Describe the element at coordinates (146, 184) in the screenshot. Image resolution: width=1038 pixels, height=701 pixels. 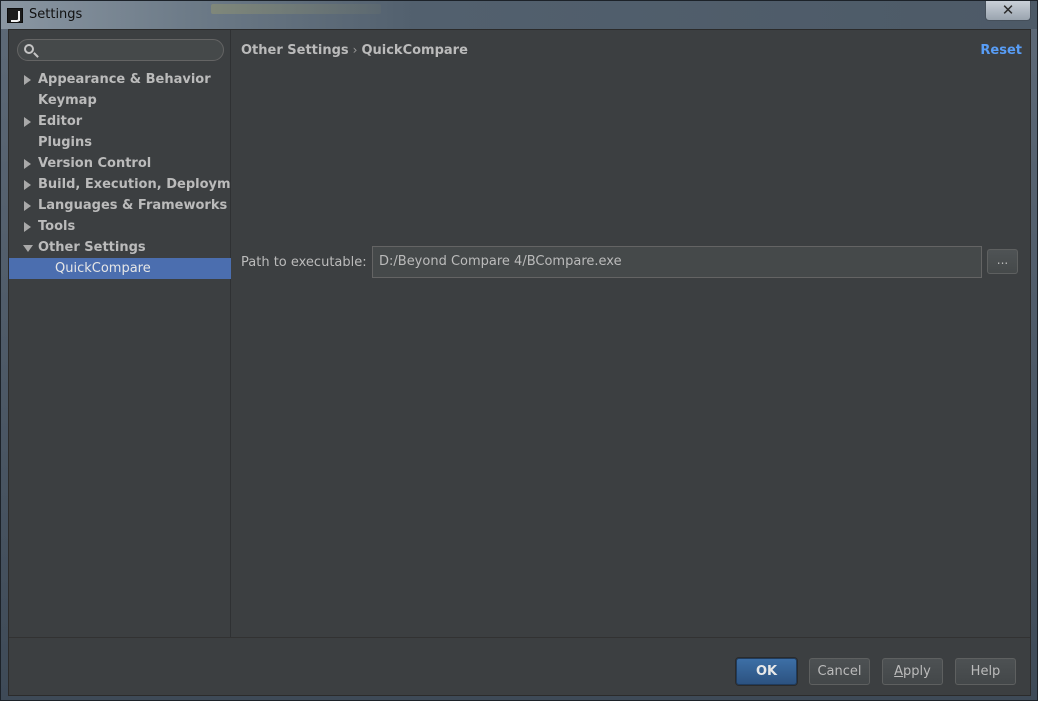
I see `sidebar-item-label: Build, Execution, Deployment` at that location.